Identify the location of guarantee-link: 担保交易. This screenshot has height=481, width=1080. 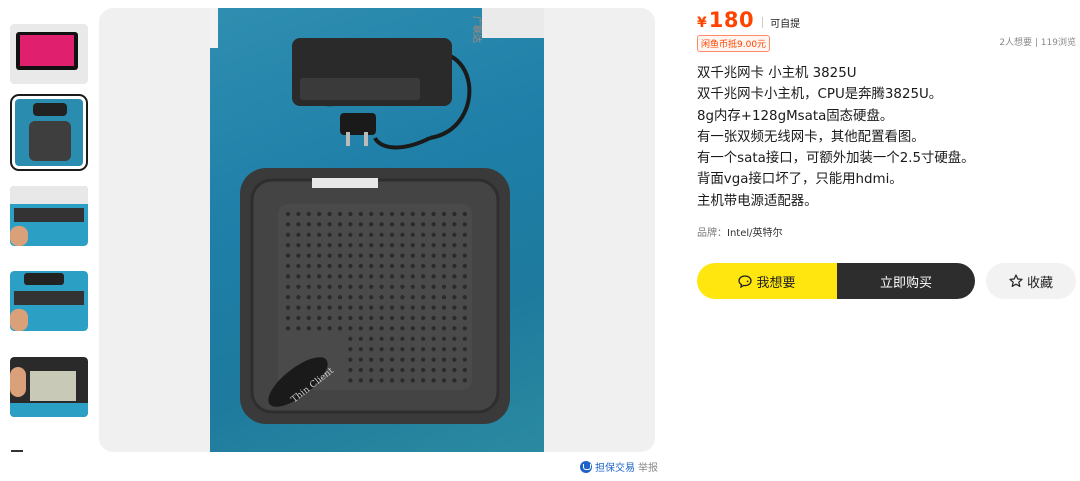
(607, 466).